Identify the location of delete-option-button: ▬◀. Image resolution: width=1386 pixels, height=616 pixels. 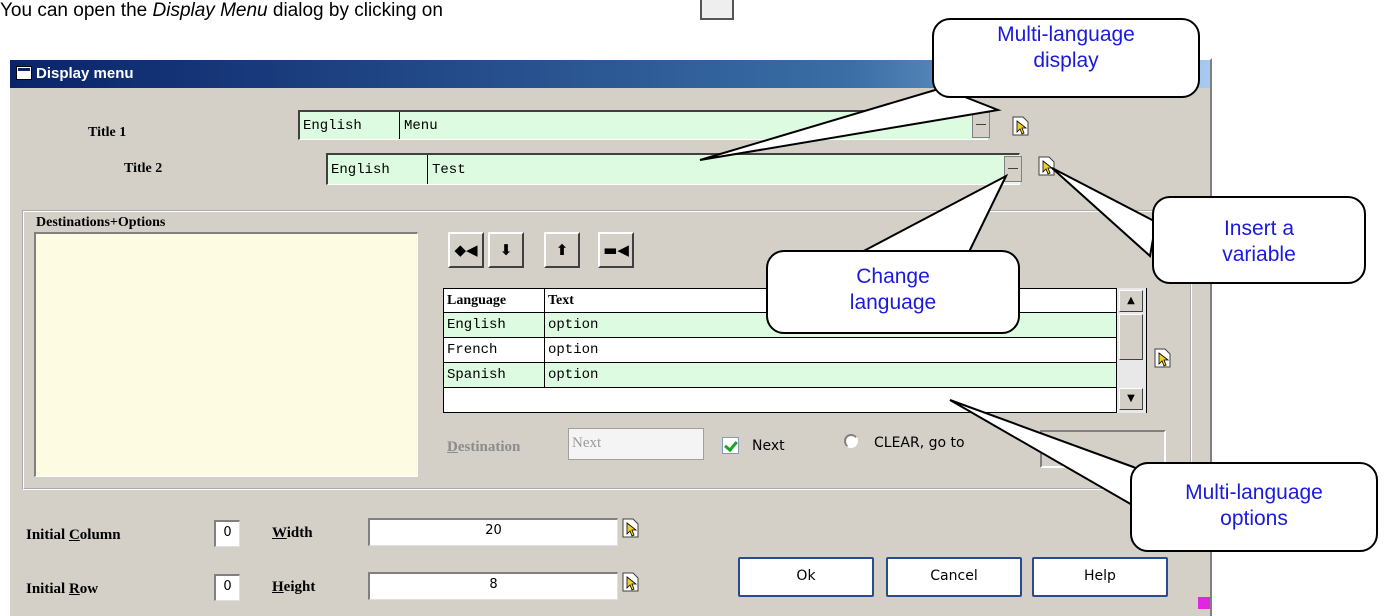
(616, 250).